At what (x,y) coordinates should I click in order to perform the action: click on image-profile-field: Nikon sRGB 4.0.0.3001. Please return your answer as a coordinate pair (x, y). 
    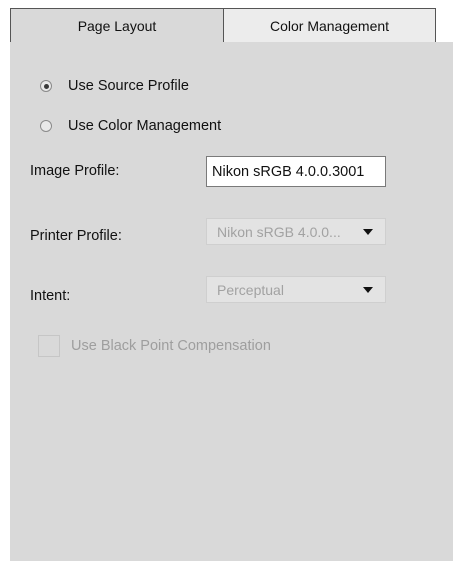
    Looking at the image, I should click on (296, 171).